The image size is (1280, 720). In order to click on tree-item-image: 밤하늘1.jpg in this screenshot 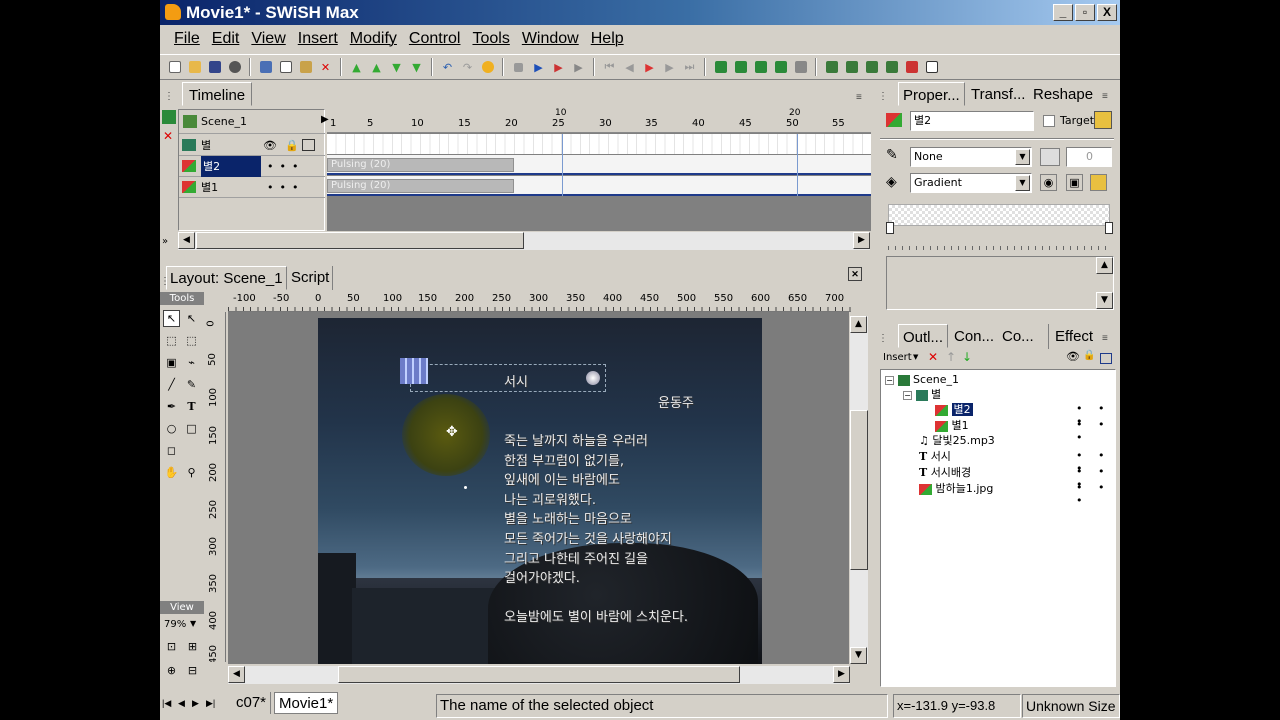, I will do `click(956, 488)`.